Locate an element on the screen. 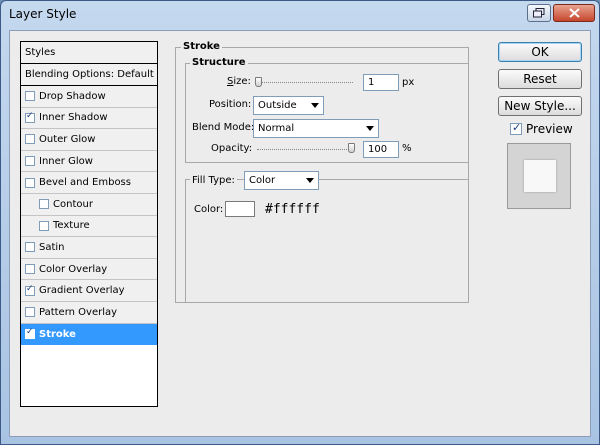  color-label: Color: is located at coordinates (209, 209).